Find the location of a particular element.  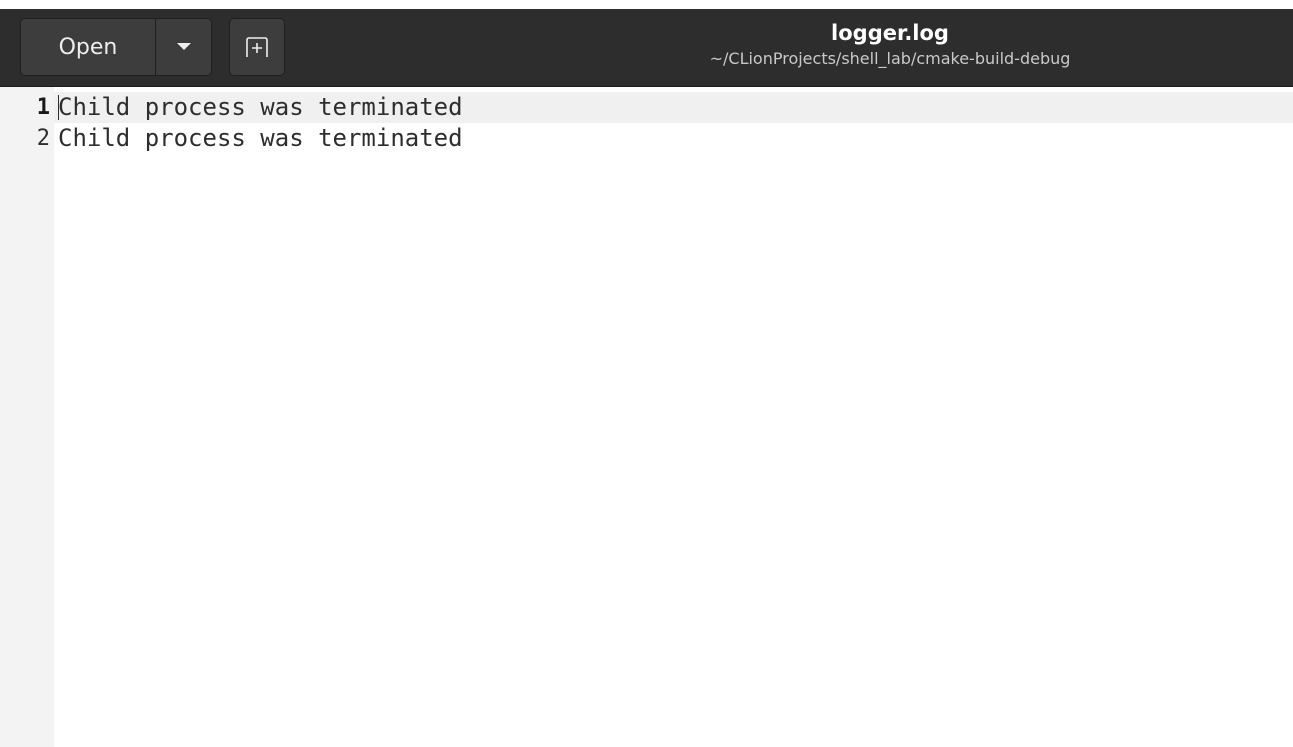

new-document-button is located at coordinates (257, 47).